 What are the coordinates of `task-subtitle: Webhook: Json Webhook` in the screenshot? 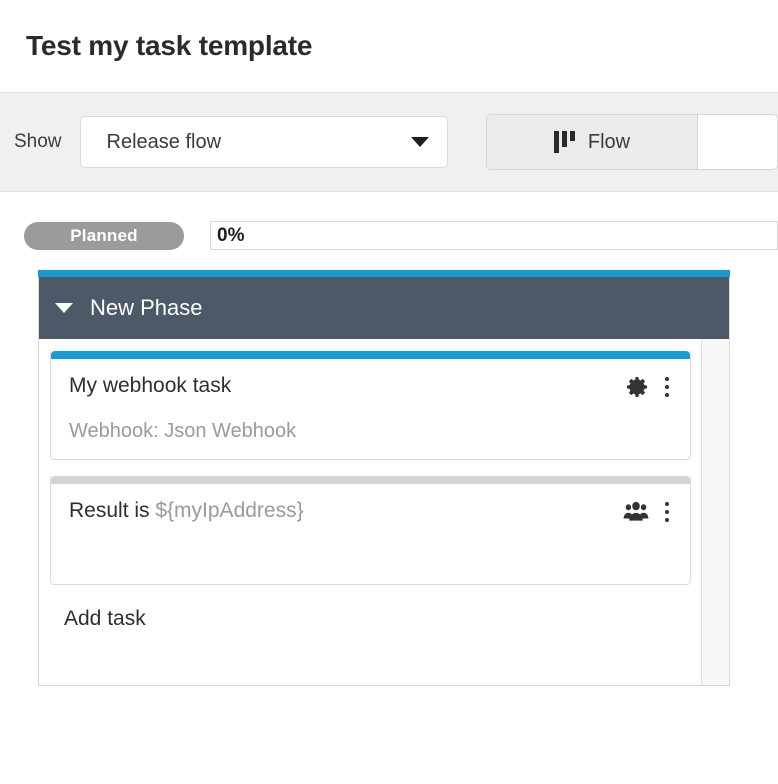 It's located at (183, 431).